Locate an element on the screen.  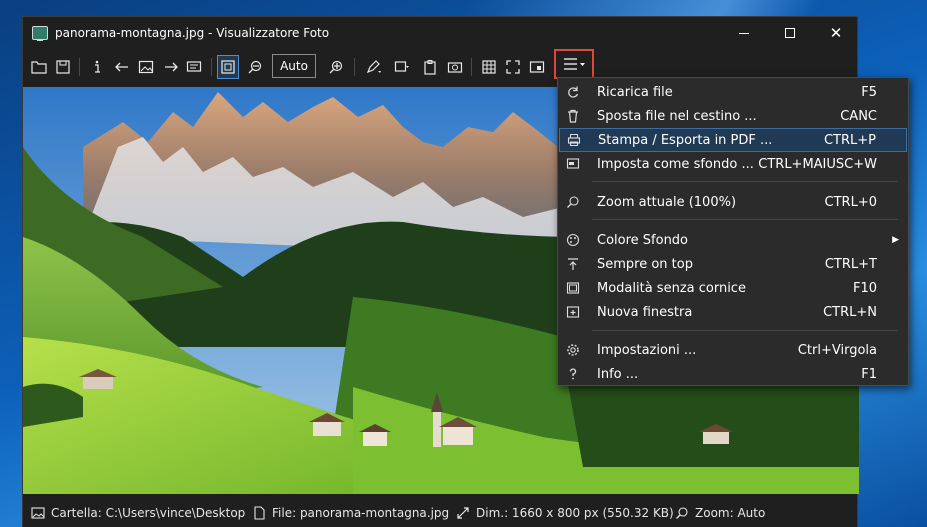
menu-item-shortcut: F1 is located at coordinates (869, 374).